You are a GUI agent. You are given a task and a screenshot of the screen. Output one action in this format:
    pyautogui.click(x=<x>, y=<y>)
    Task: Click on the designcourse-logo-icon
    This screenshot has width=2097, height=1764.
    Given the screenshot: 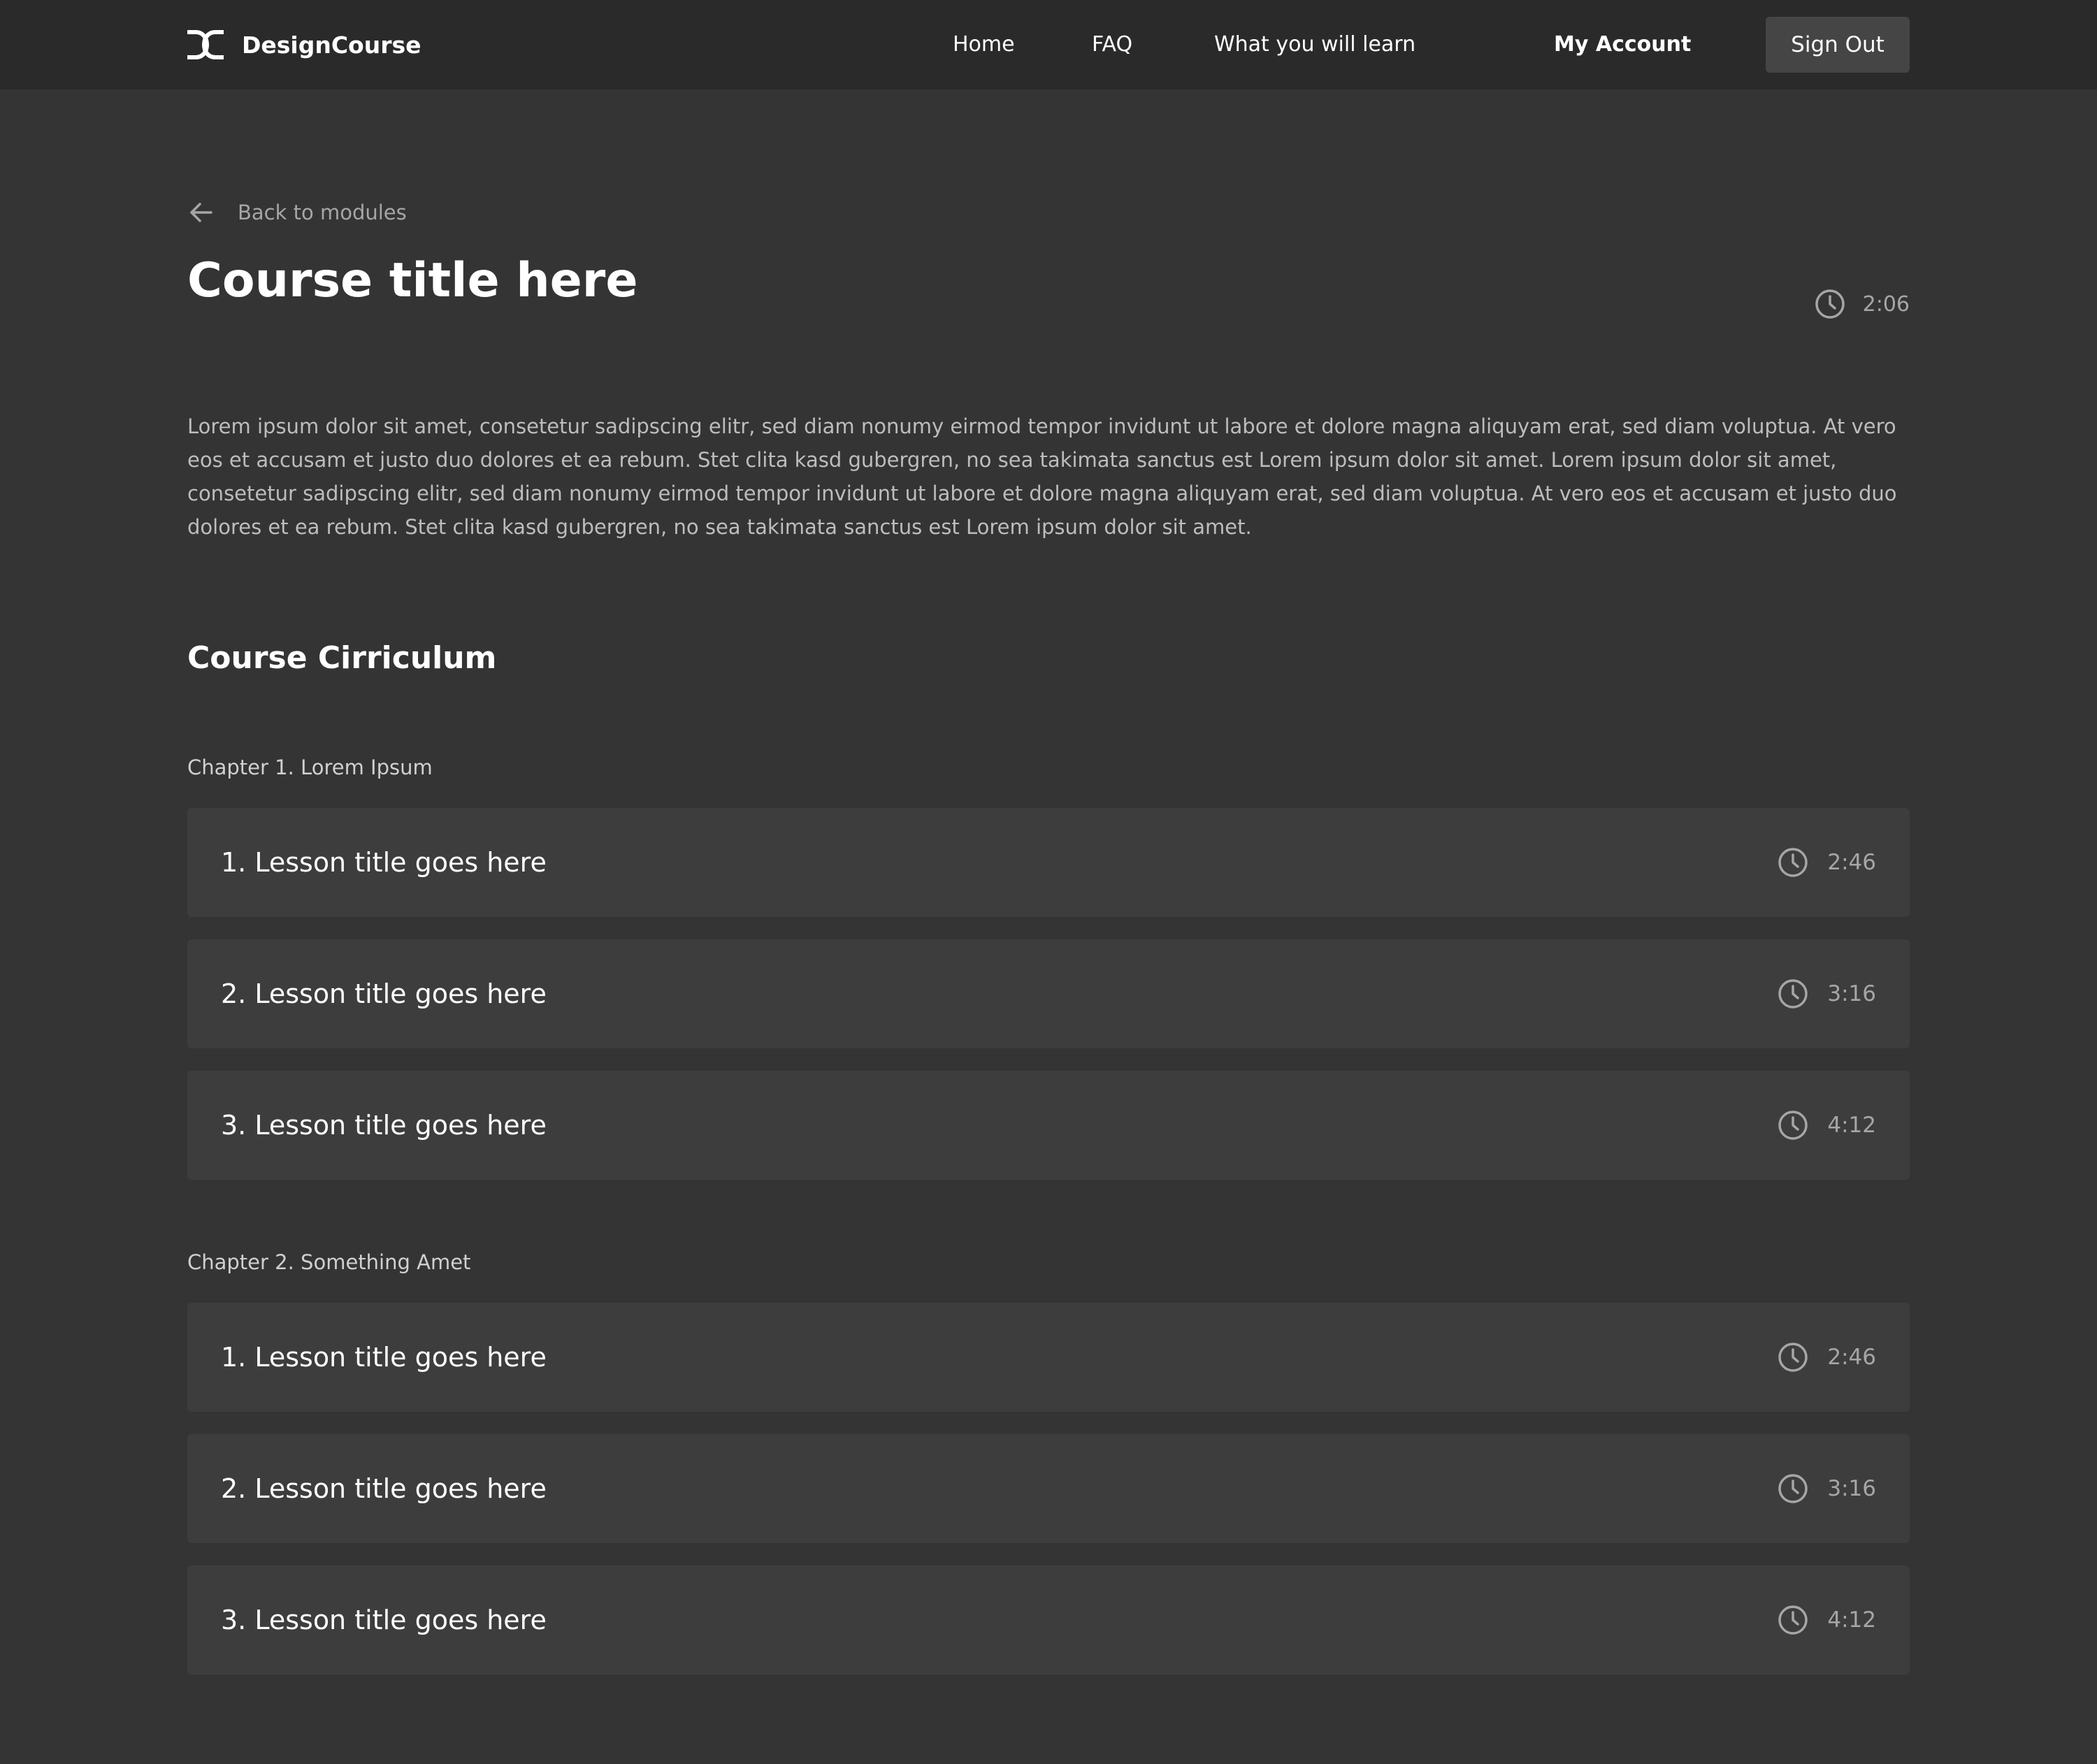 What is the action you would take?
    pyautogui.click(x=205, y=44)
    